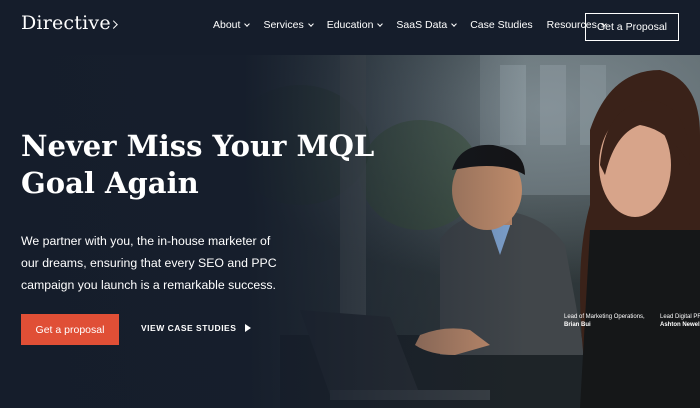 The image size is (700, 420). Describe the element at coordinates (70, 329) in the screenshot. I see `get-a-proposal-hero-button: Get a proposal` at that location.